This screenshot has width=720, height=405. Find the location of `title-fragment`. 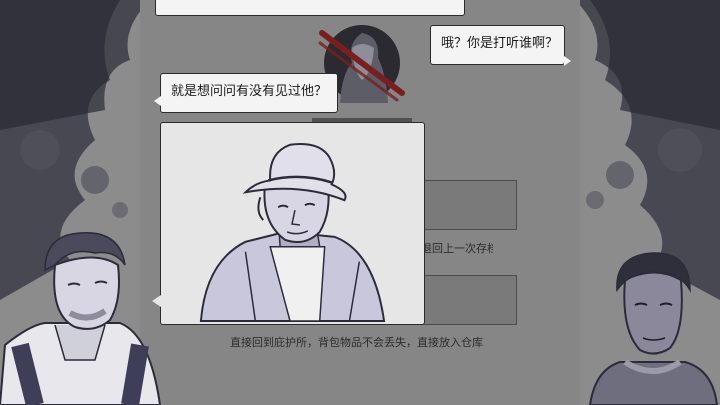

title-fragment is located at coordinates (362, 120).